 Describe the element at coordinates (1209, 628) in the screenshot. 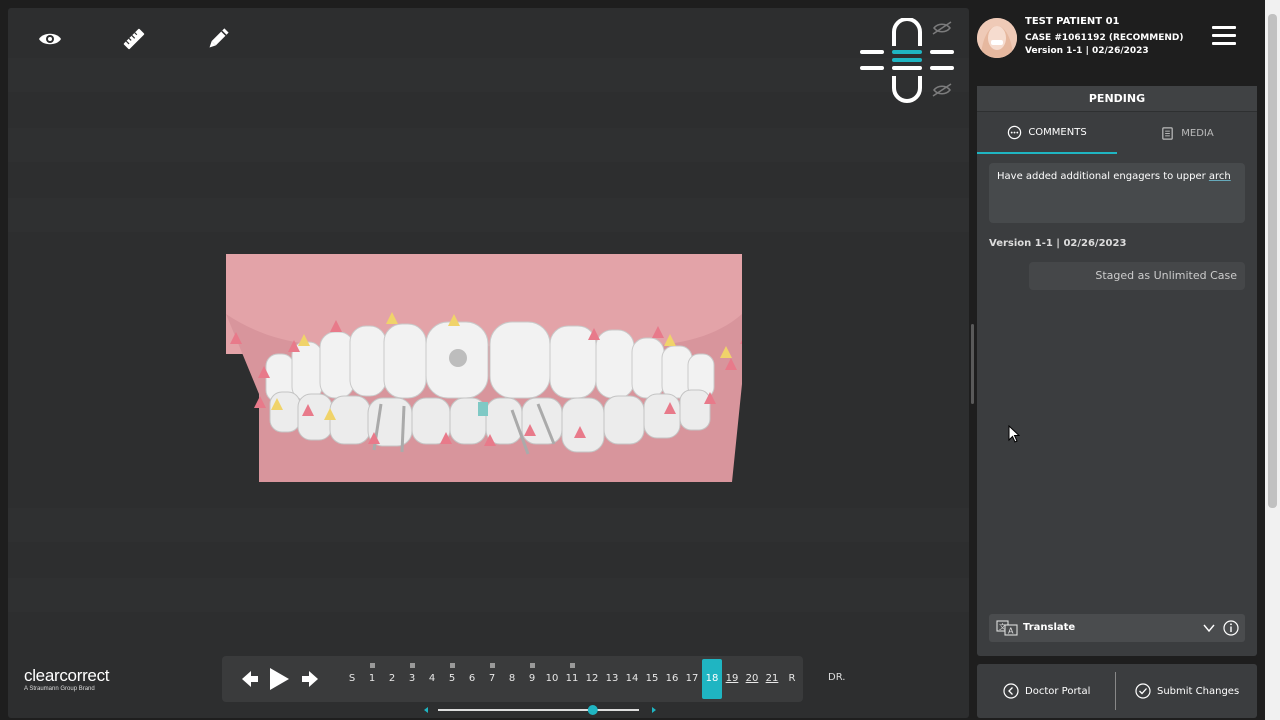

I see `chevron-down-icon` at that location.